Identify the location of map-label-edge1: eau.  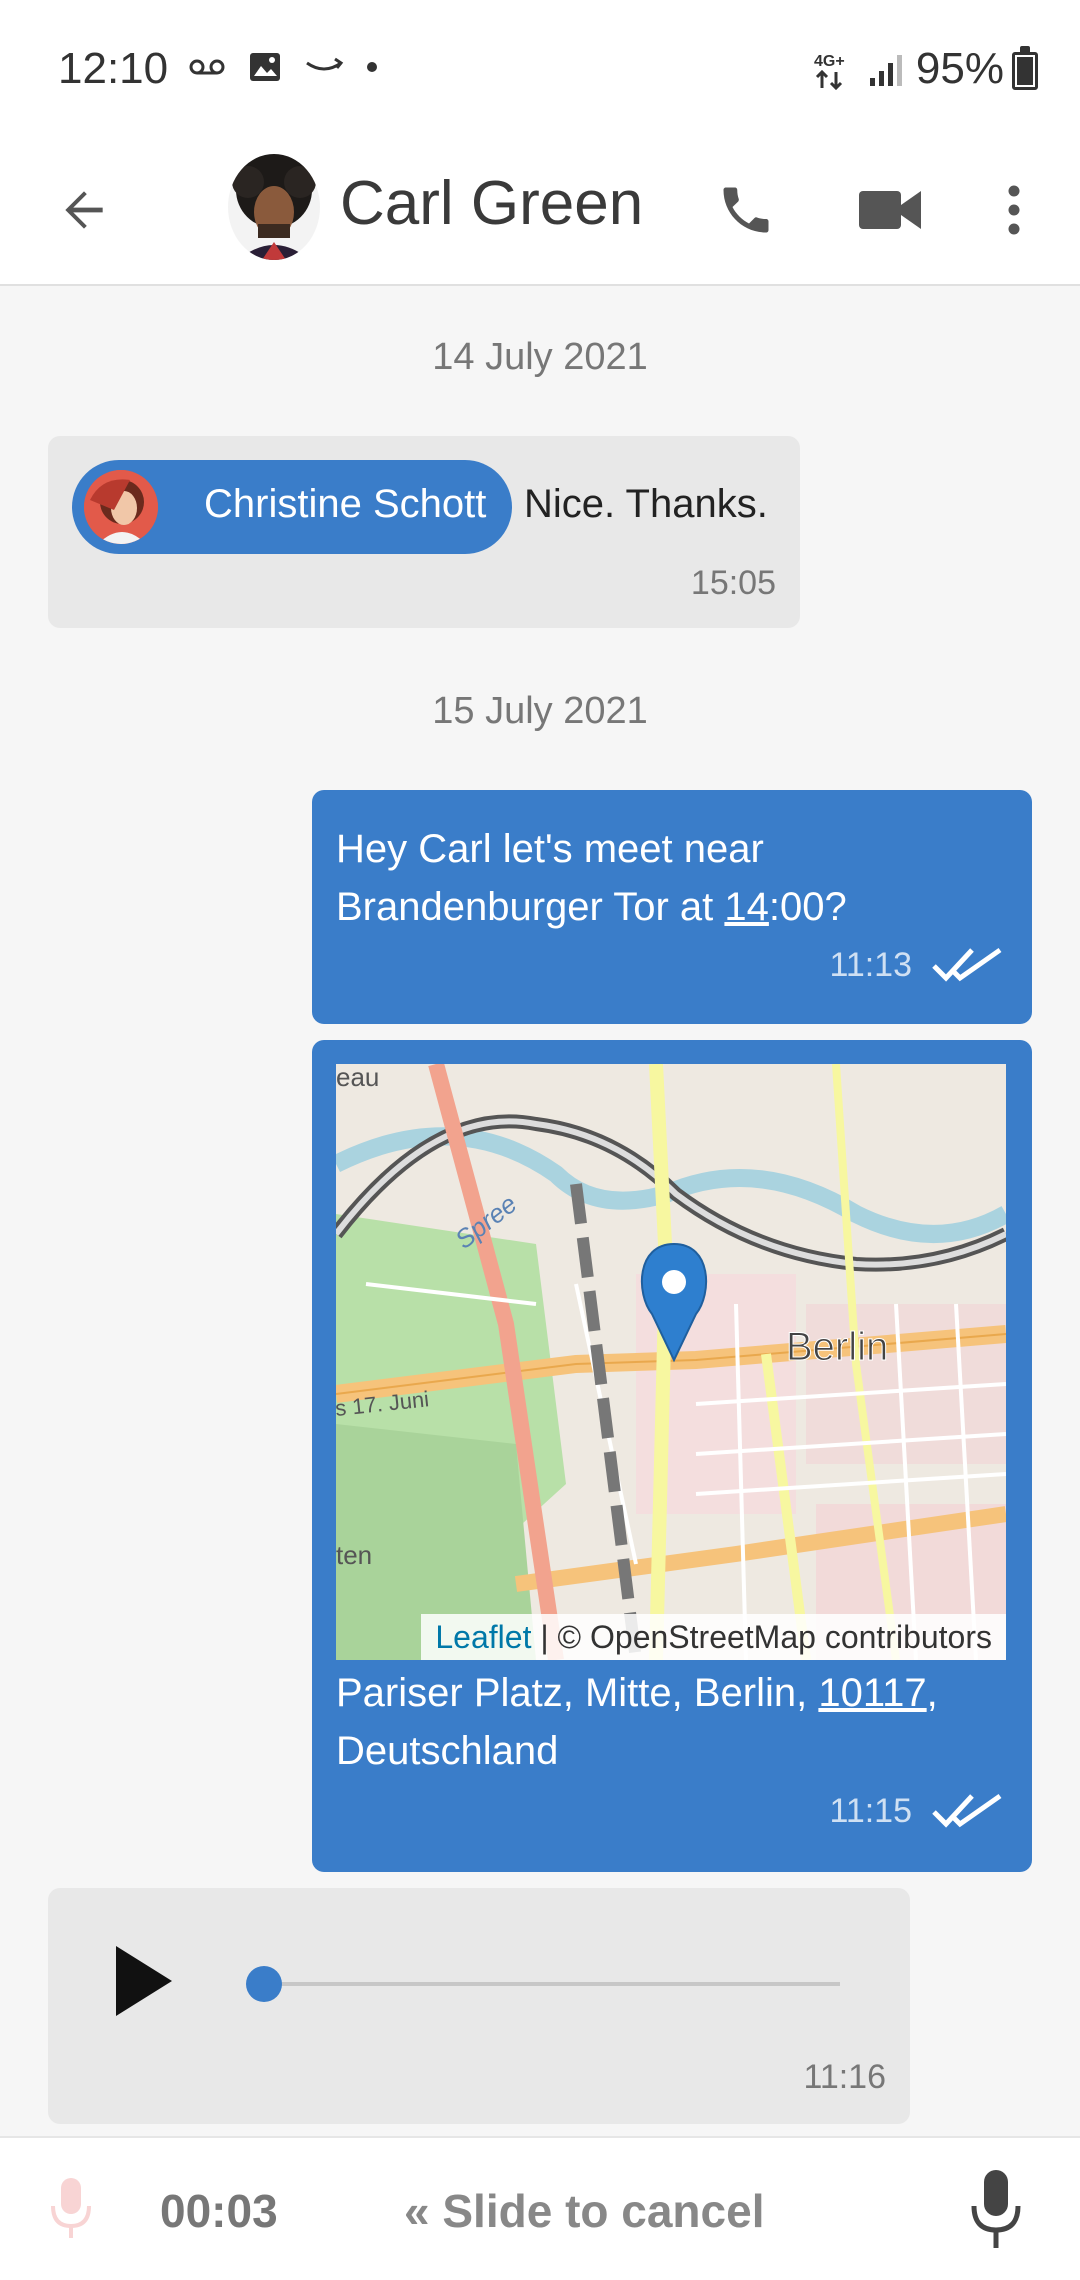
(357, 1078).